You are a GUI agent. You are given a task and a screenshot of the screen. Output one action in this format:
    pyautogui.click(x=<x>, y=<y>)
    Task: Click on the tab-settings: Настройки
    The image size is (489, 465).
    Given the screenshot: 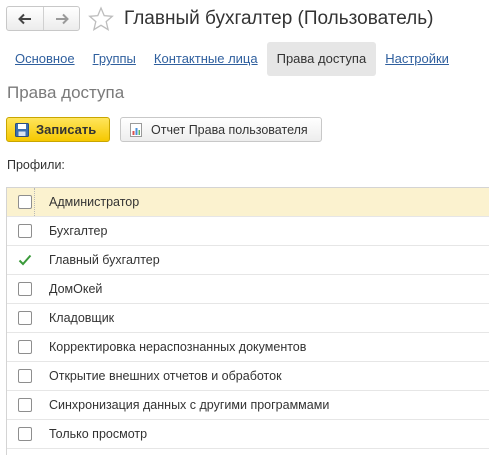 What is the action you would take?
    pyautogui.click(x=417, y=59)
    